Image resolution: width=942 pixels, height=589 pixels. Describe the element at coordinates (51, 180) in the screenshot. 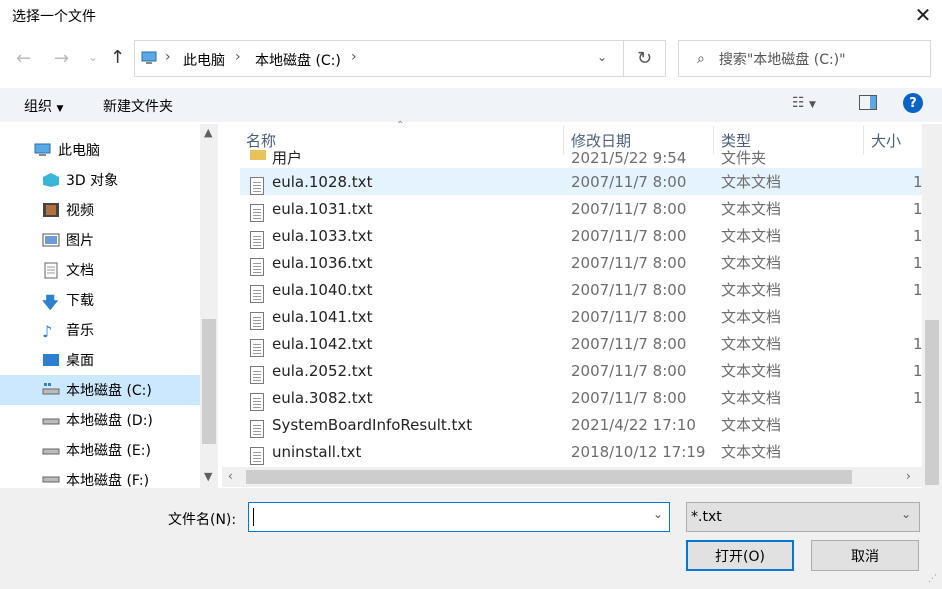

I see `cube-icon` at that location.